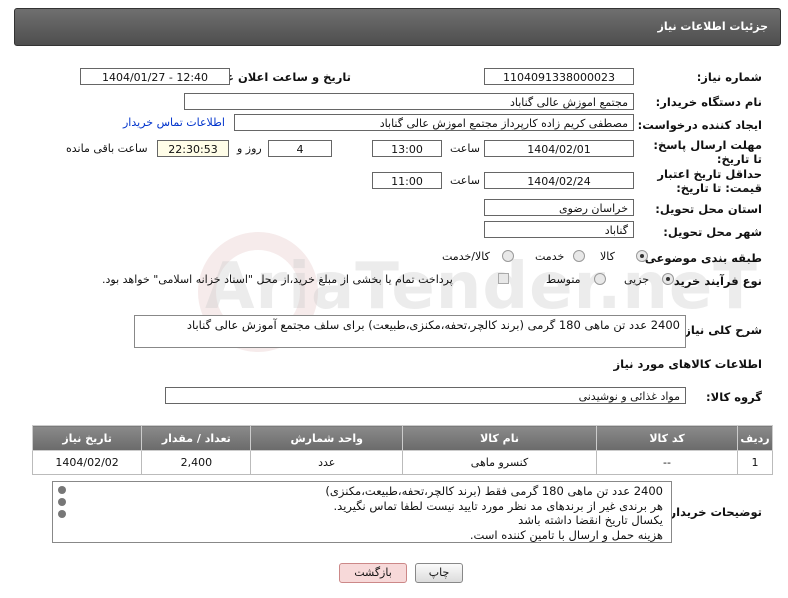 The image size is (788, 598). Describe the element at coordinates (300, 148) in the screenshot. I see `days-field: 4` at that location.